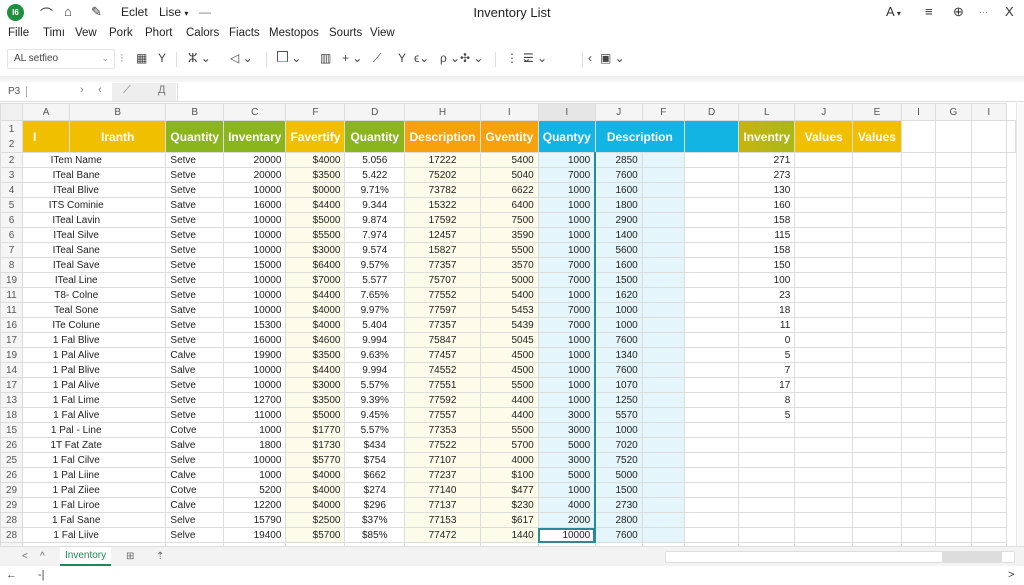 The width and height of the screenshot is (1024, 585). I want to click on cell-c: 16000, so click(255, 340).